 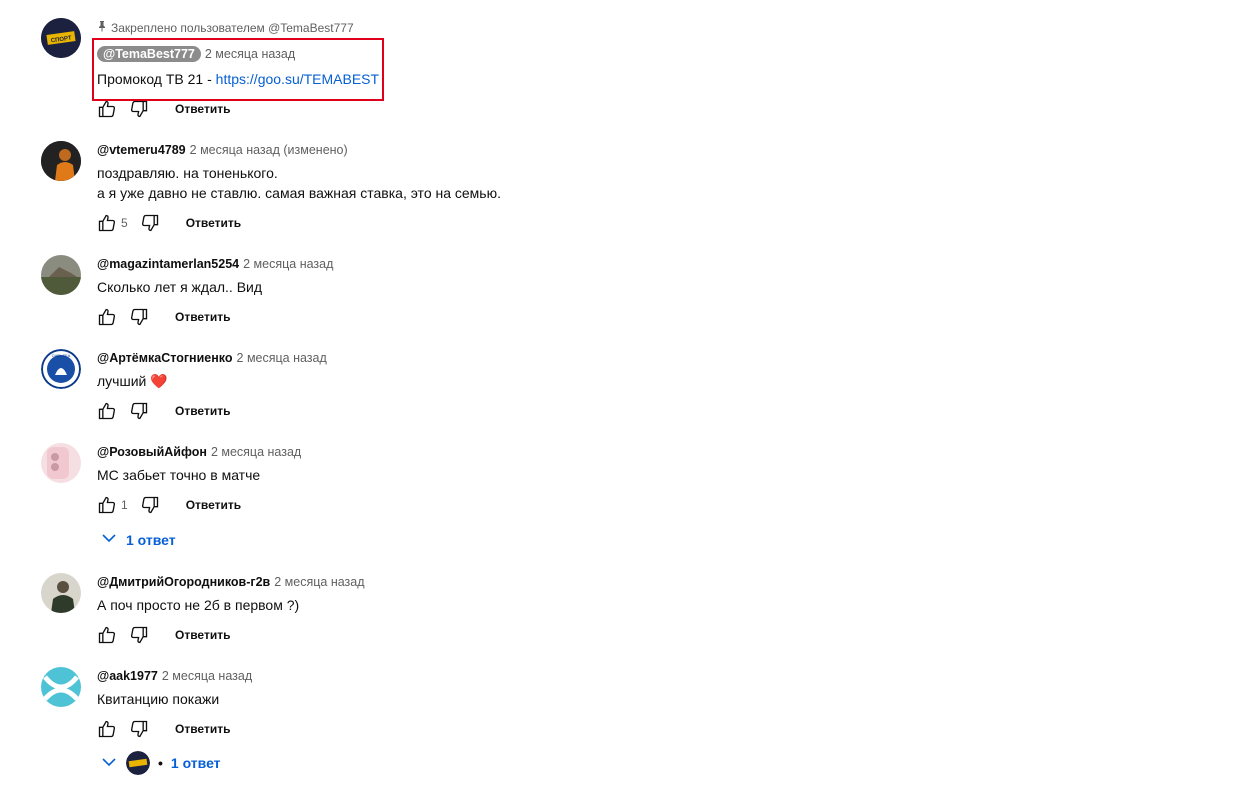 I want to click on author-name: @vtemeru4789, so click(x=141, y=150).